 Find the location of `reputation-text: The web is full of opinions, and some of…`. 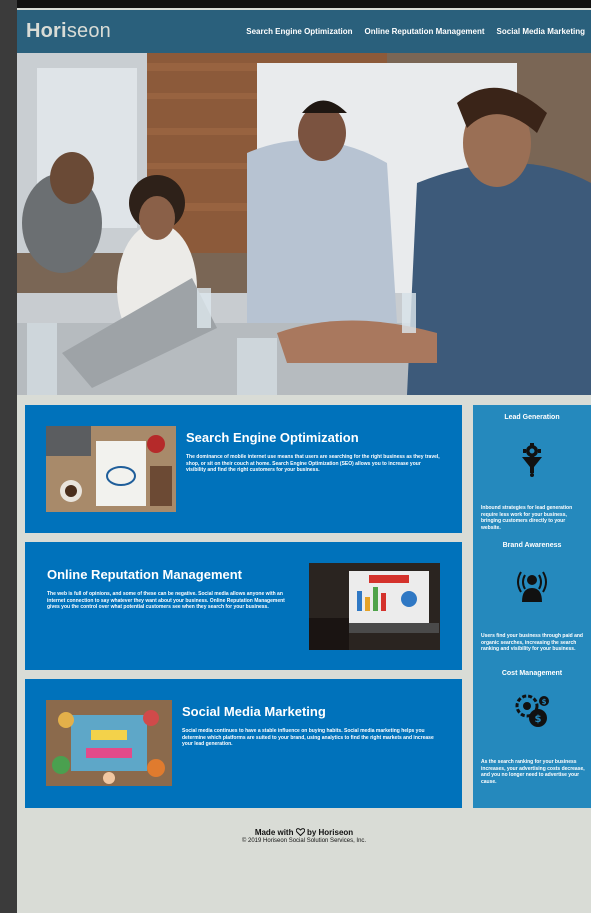

reputation-text: The web is full of opinions, and some of… is located at coordinates (166, 600).